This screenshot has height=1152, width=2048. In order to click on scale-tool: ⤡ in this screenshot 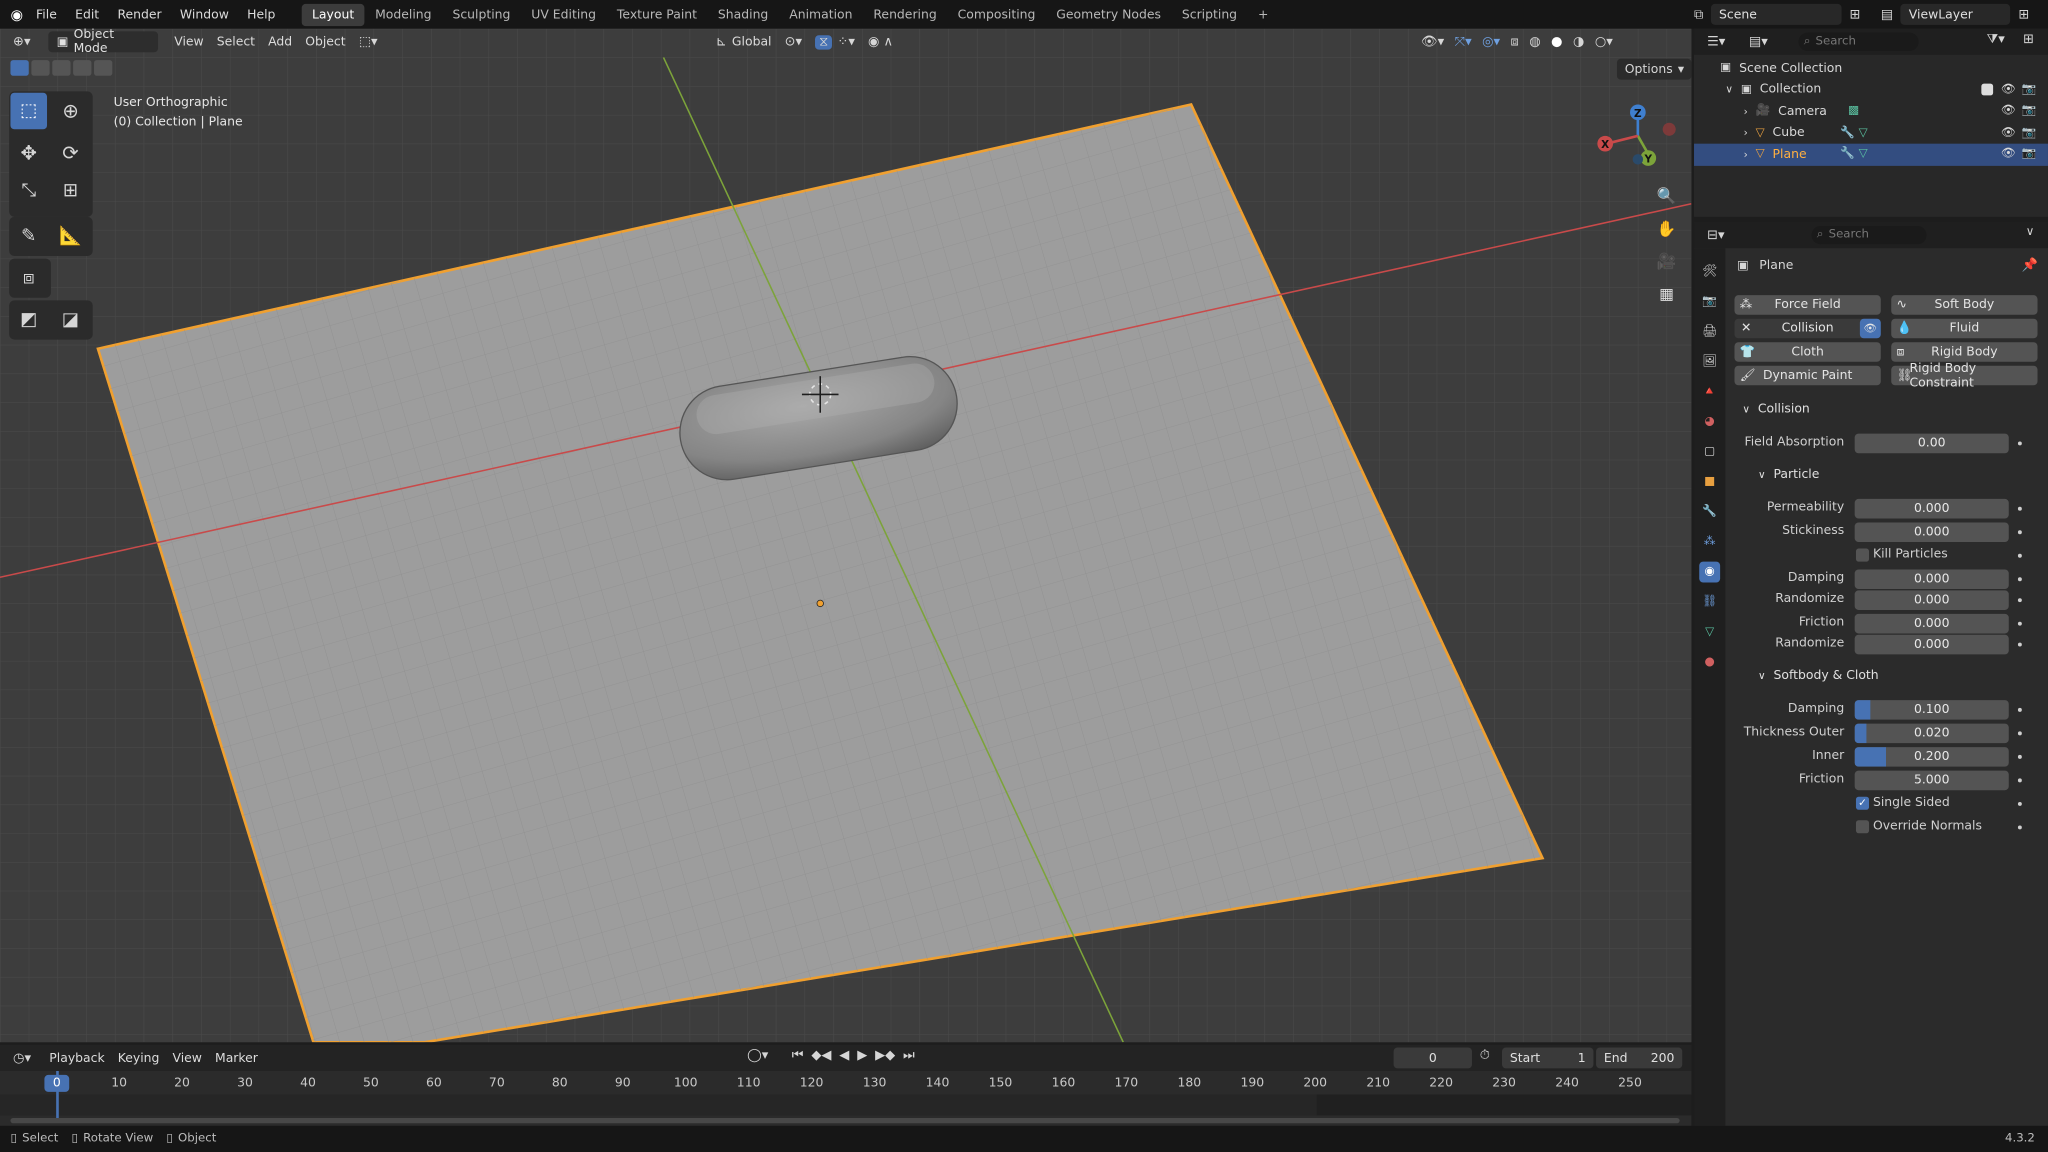, I will do `click(28, 190)`.